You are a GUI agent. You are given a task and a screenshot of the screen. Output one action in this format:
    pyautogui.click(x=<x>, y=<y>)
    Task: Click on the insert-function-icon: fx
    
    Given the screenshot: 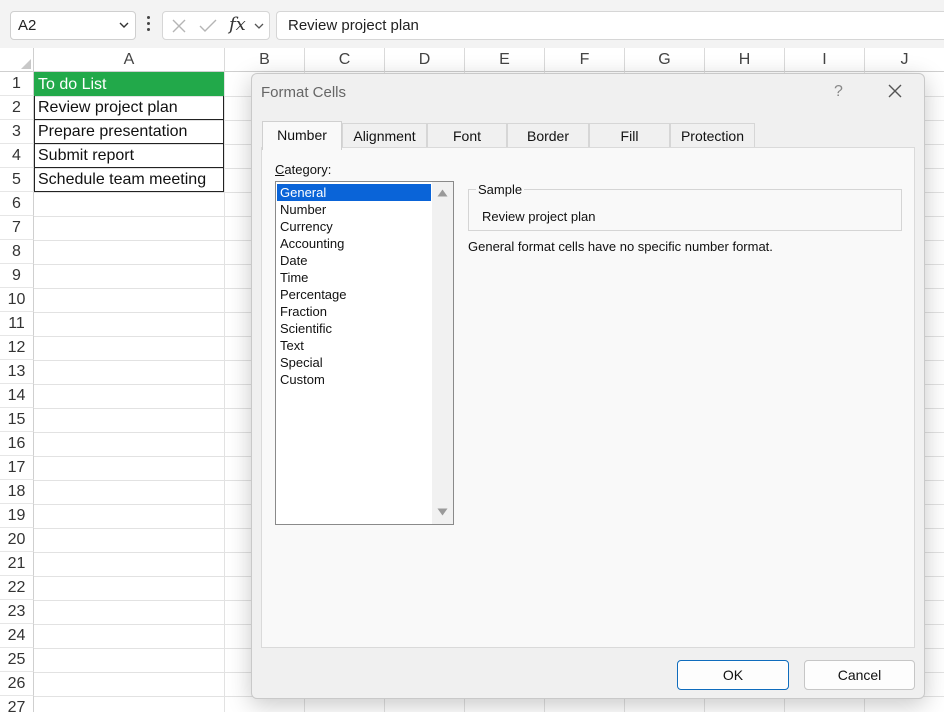 What is the action you would take?
    pyautogui.click(x=237, y=24)
    